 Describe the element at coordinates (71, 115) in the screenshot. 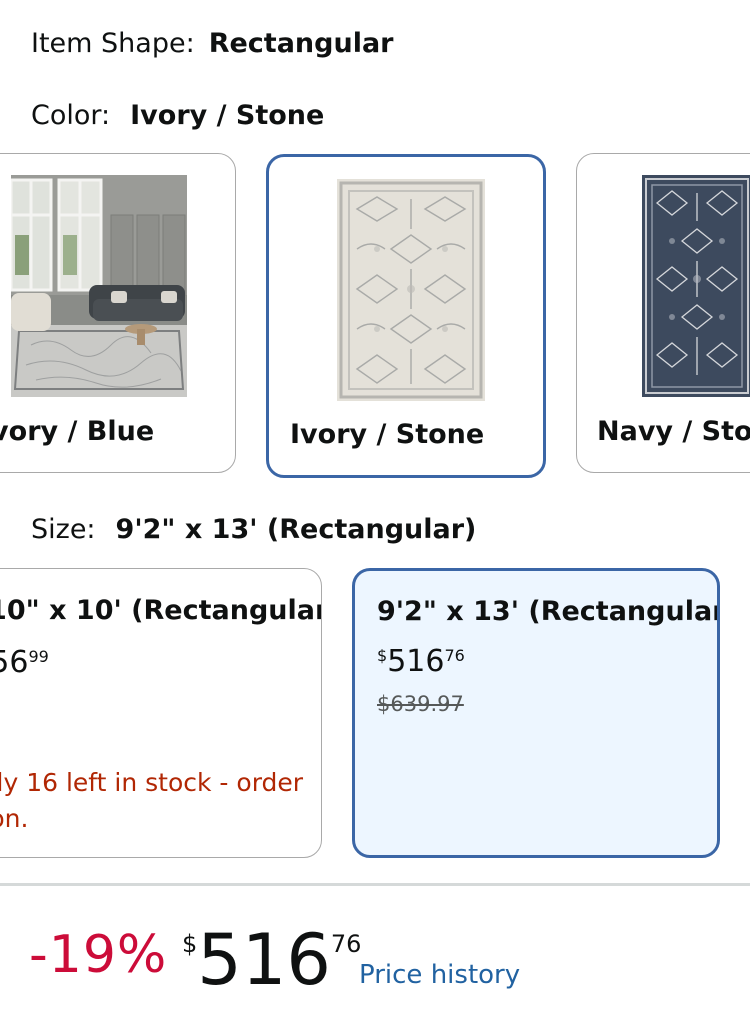

I see `color-label: Color:` at that location.